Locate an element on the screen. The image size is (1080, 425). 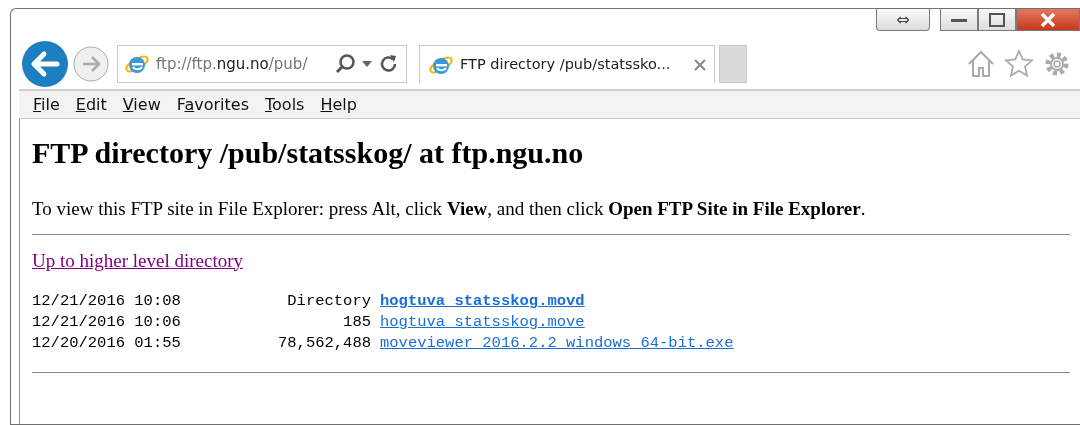
back-icon is located at coordinates (45, 64).